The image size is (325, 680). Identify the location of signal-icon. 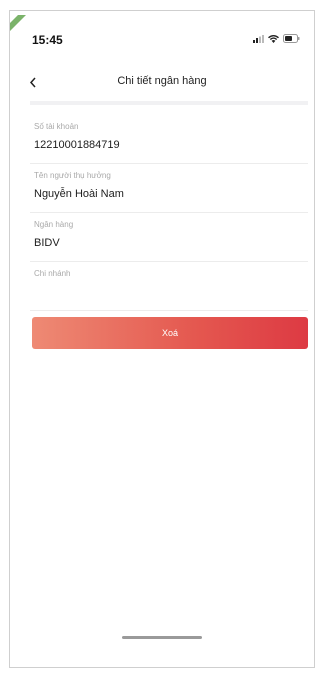
(258, 38).